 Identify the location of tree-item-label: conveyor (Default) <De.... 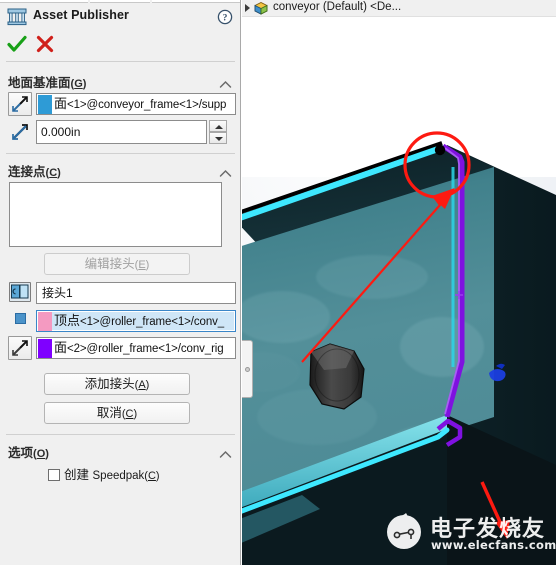
(337, 7).